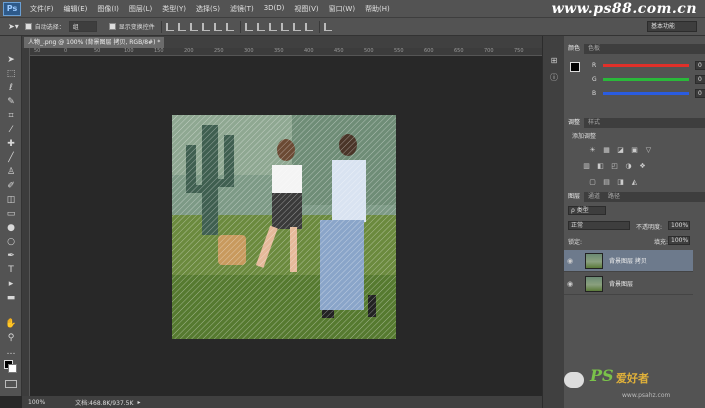  What do you see at coordinates (327, 26) in the screenshot?
I see `auto-align-icon` at bounding box center [327, 26].